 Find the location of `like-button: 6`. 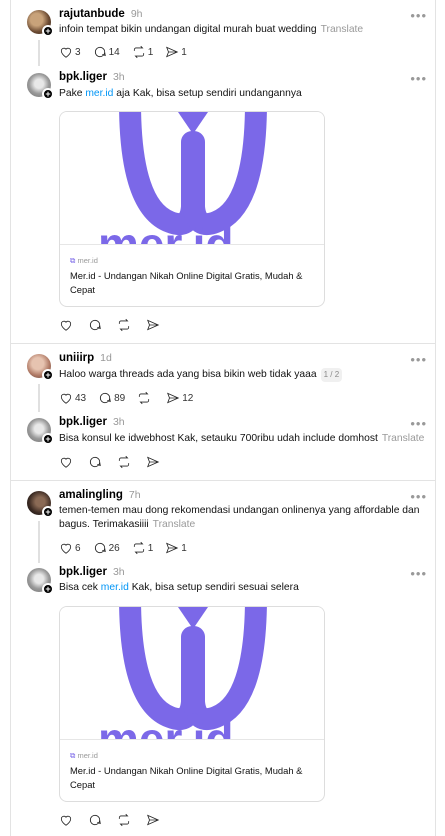

like-button: 6 is located at coordinates (70, 548).